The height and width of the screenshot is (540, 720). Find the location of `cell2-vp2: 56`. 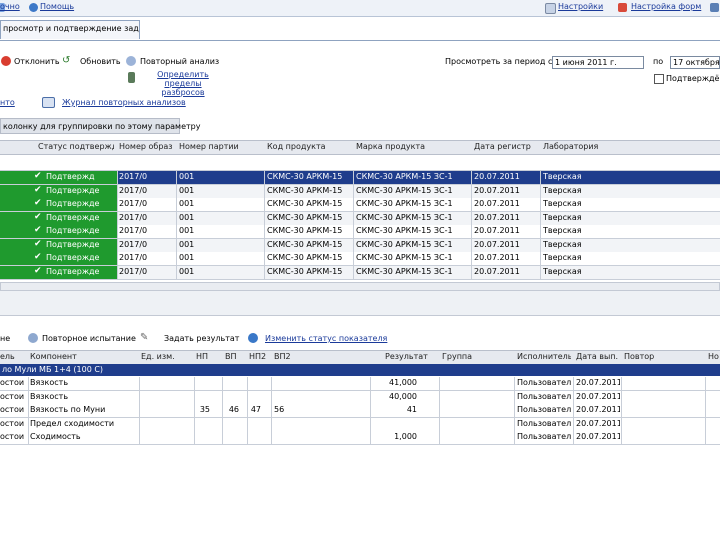

cell2-vp2: 56 is located at coordinates (279, 409).